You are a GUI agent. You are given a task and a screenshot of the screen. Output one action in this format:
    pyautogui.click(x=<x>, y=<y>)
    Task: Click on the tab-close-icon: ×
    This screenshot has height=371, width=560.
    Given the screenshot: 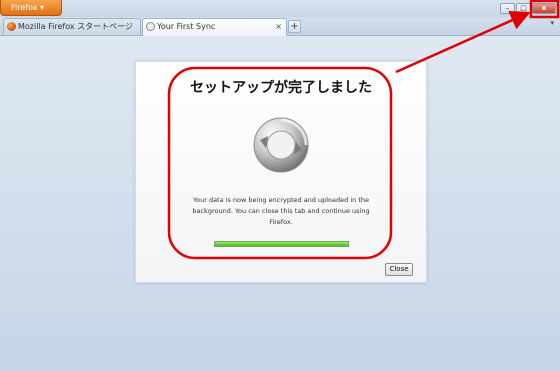 What is the action you would take?
    pyautogui.click(x=278, y=26)
    